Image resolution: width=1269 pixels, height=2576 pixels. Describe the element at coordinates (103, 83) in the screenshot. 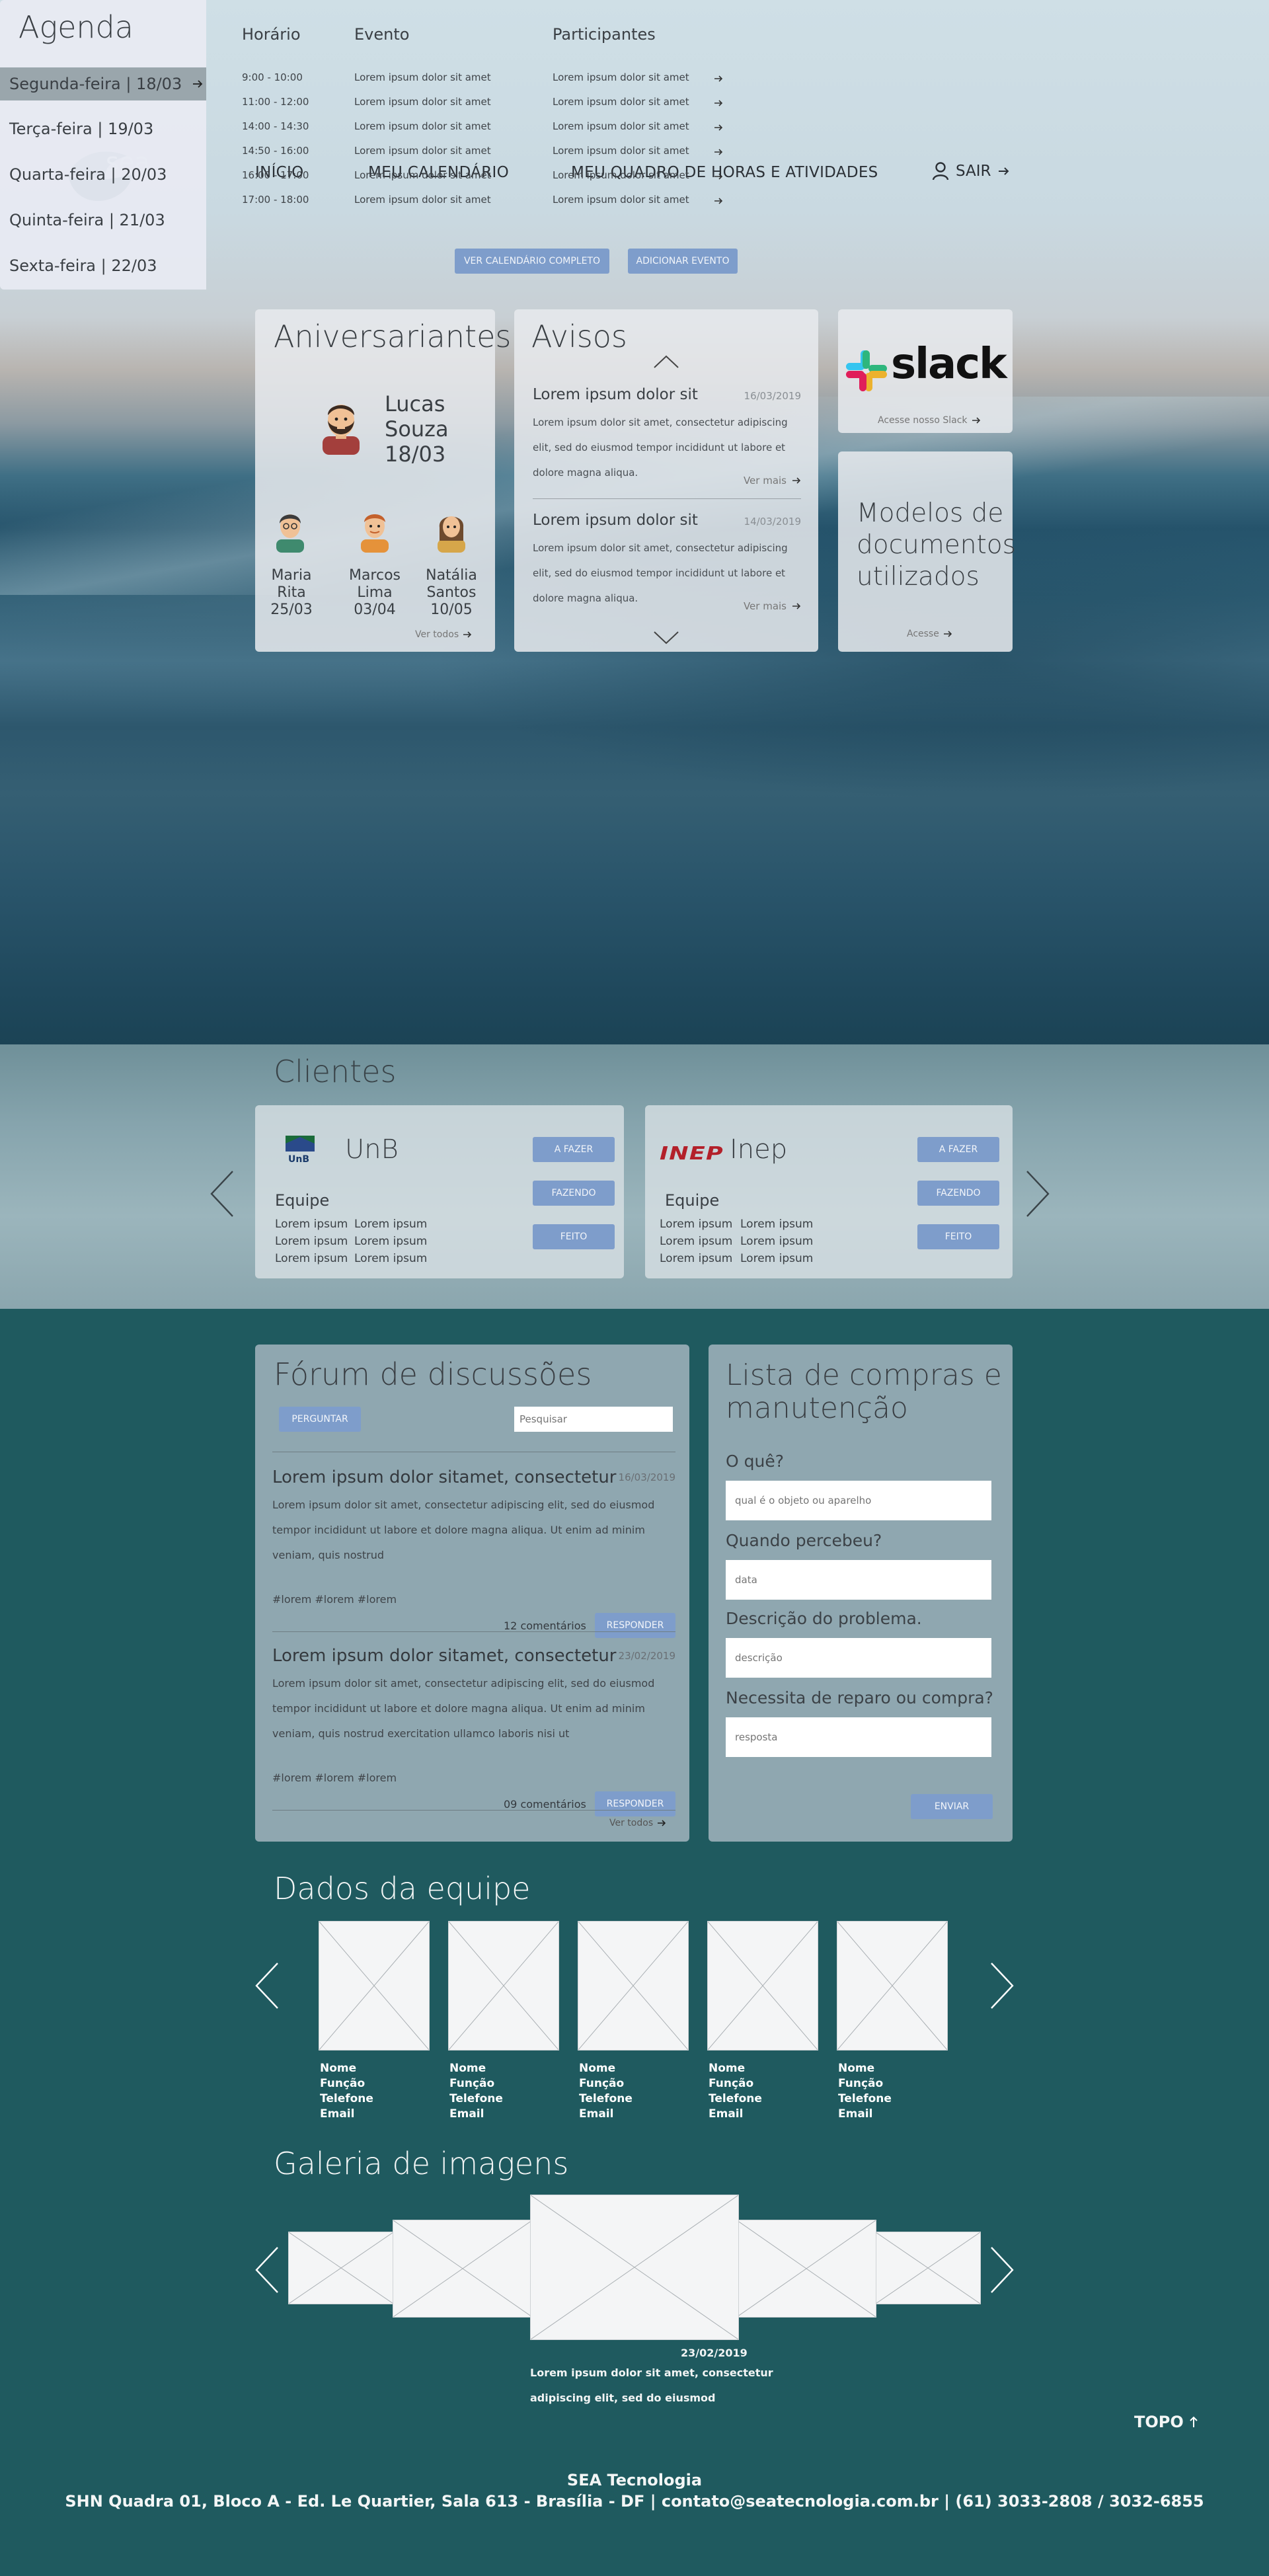

I see `agenda-day-selected: Segunda-feira | 18/03` at that location.